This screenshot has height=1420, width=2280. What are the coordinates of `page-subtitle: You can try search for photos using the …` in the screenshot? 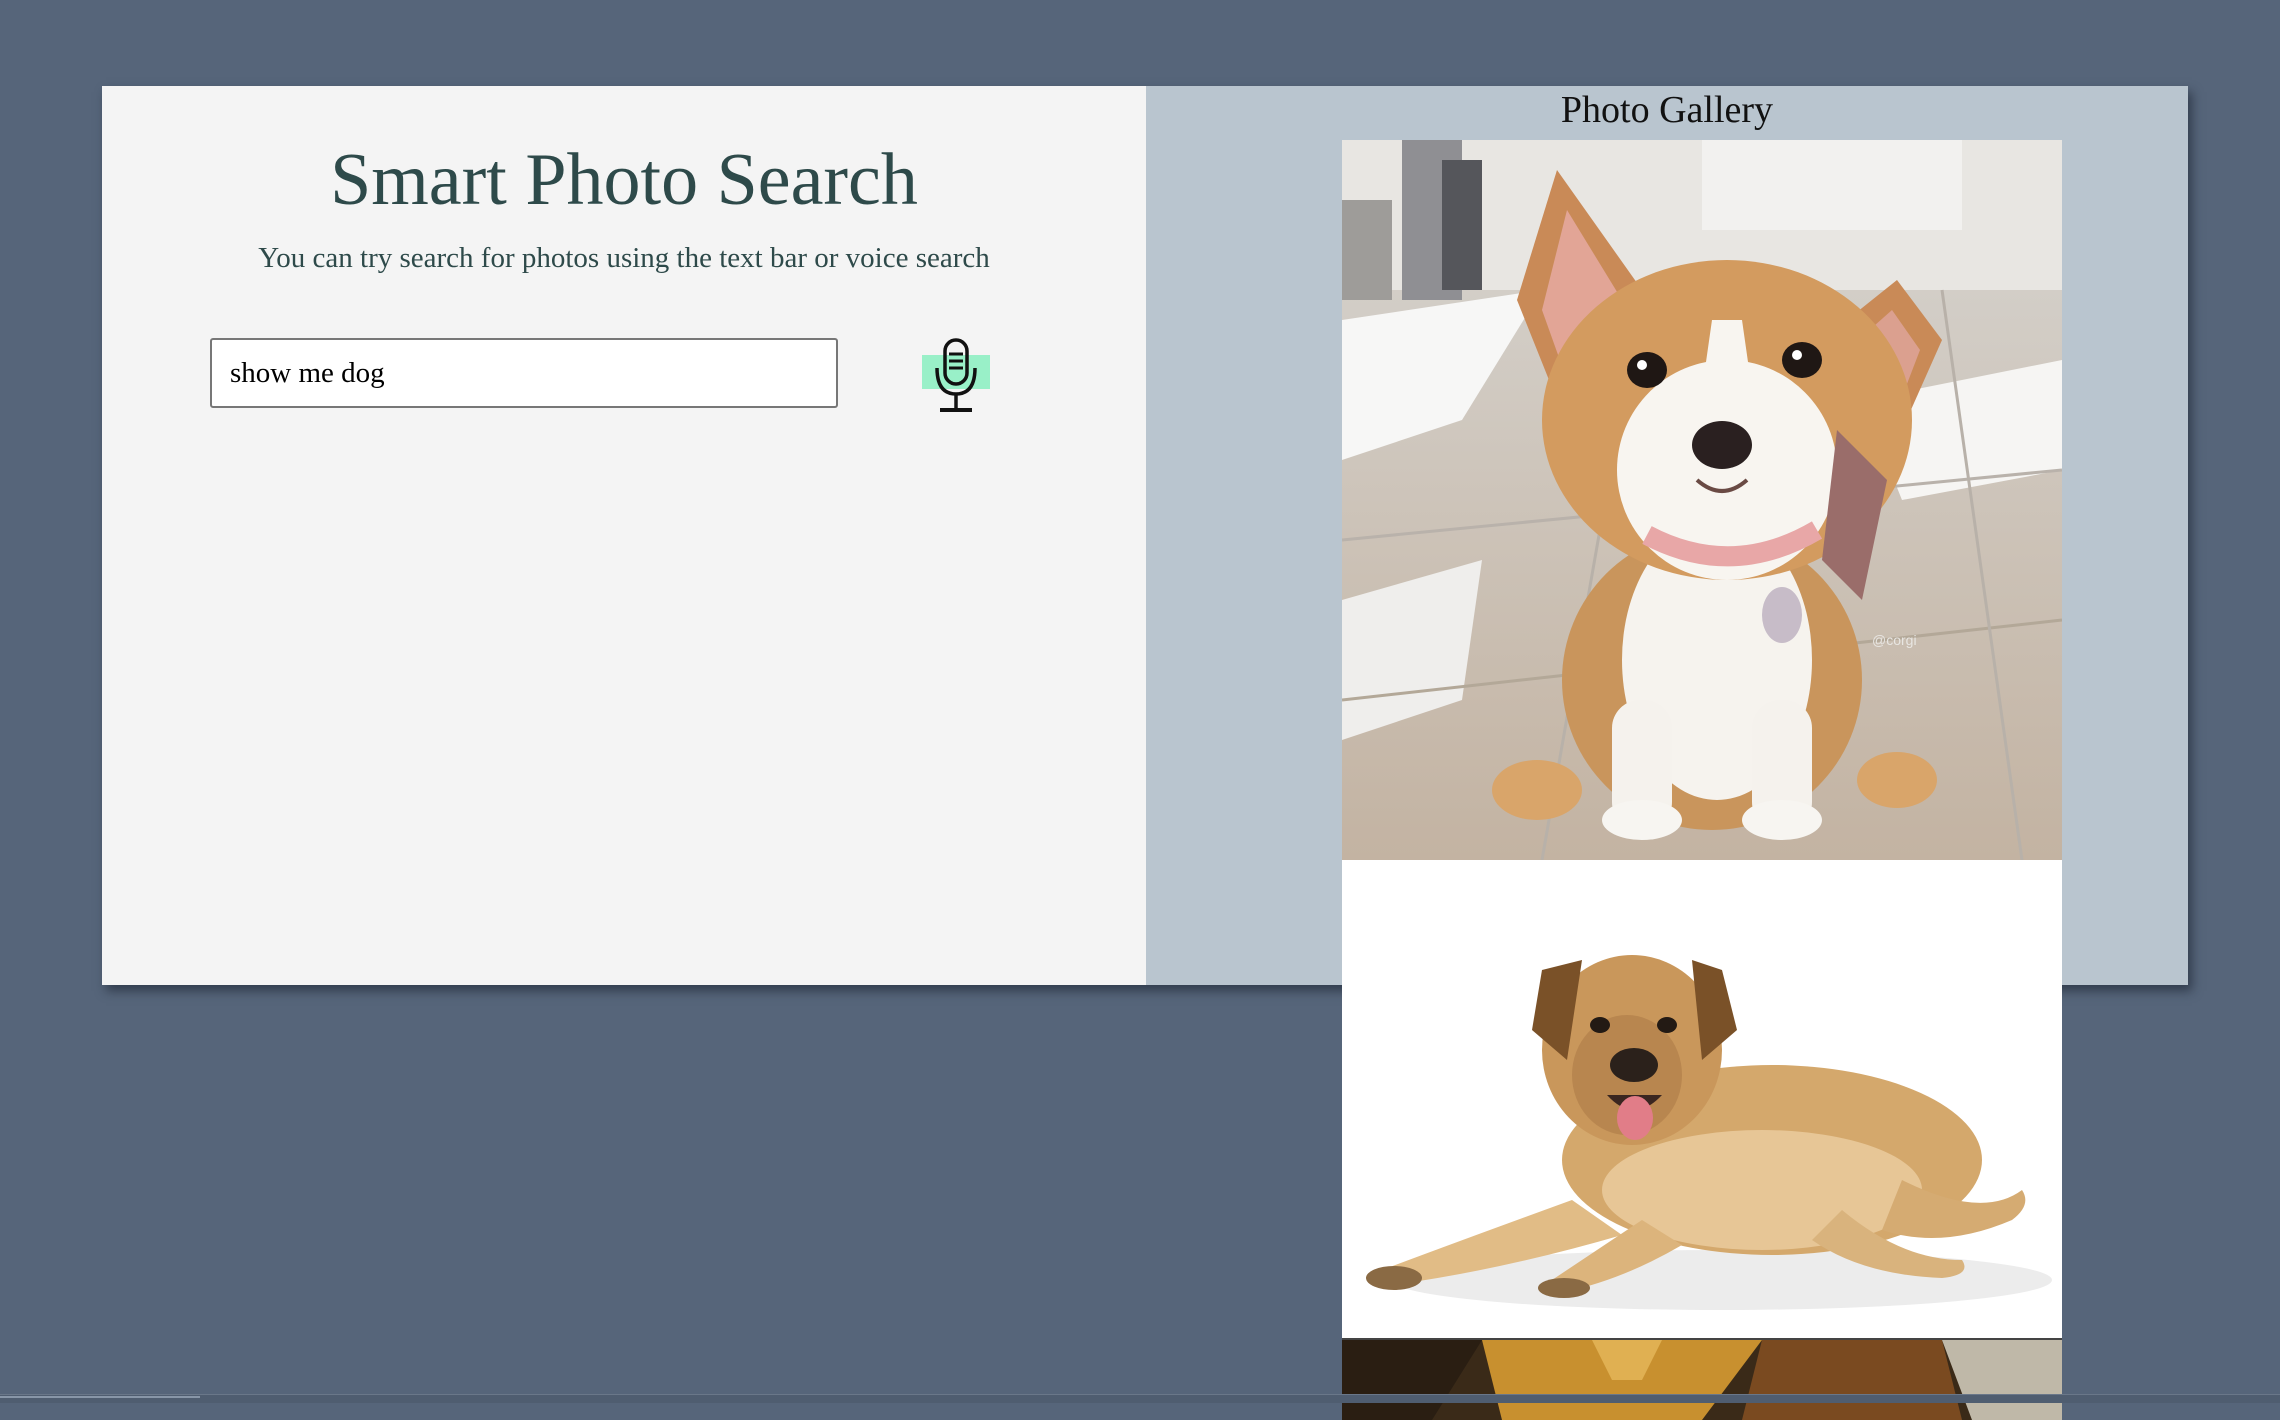 It's located at (624, 258).